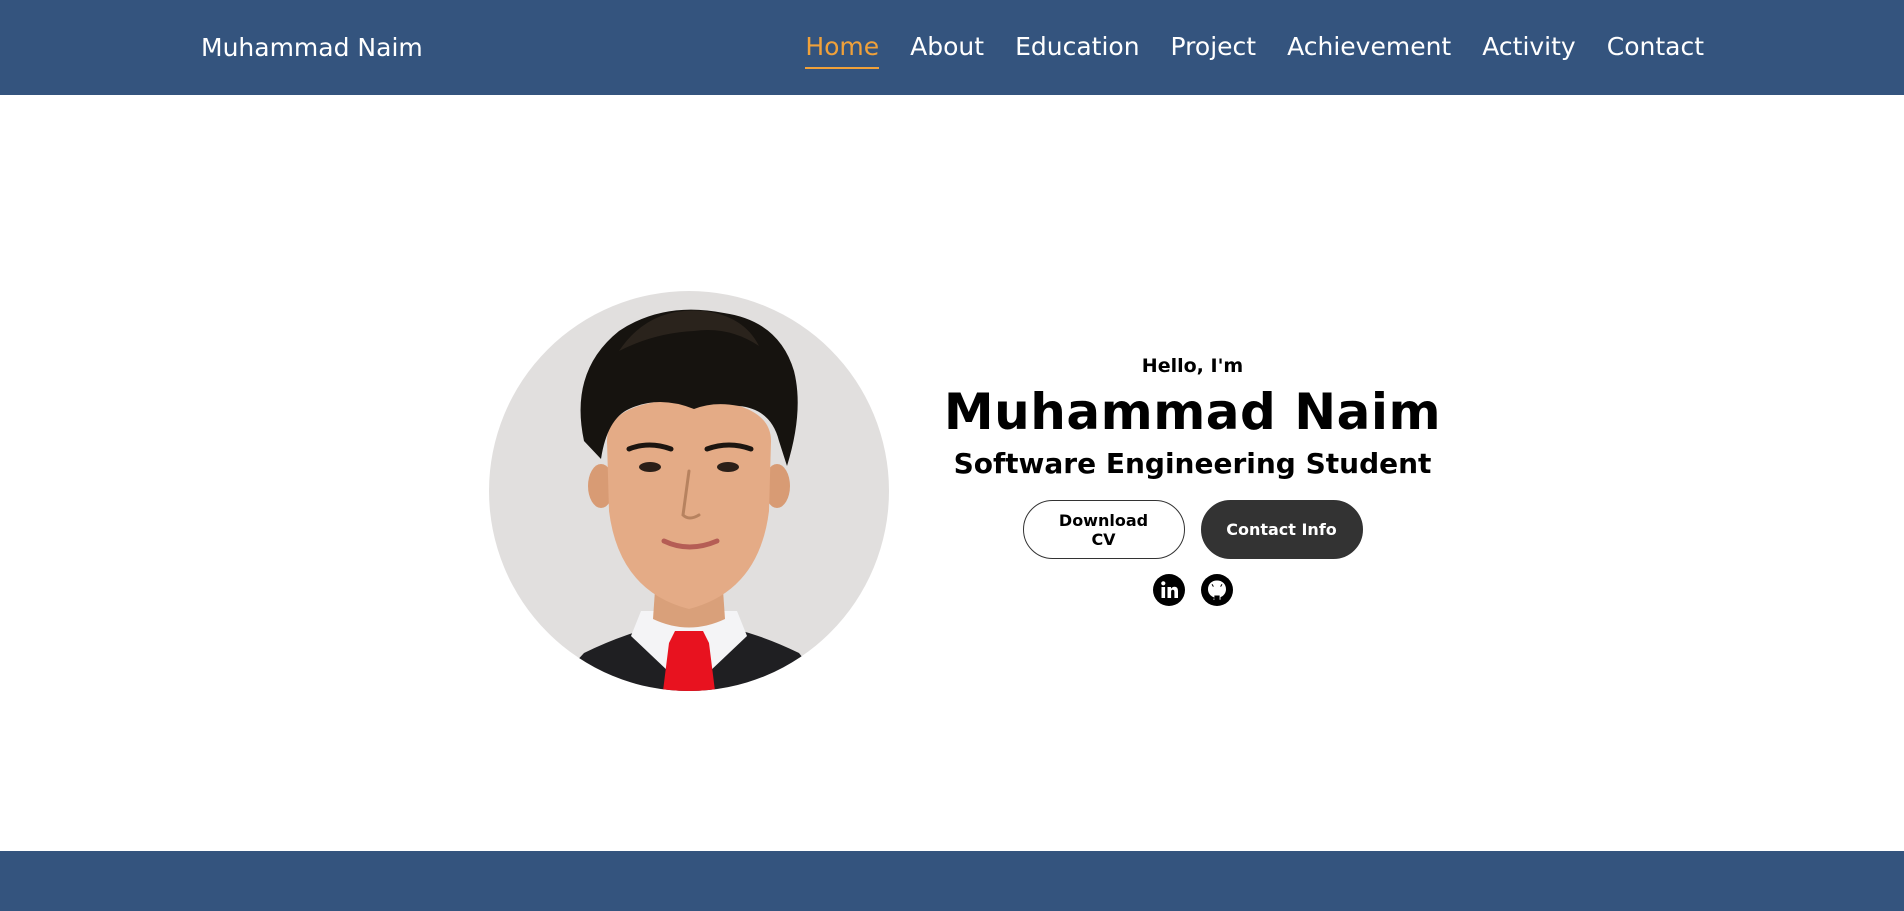 This screenshot has height=911, width=1904. What do you see at coordinates (1216, 590) in the screenshot?
I see `github-icon` at bounding box center [1216, 590].